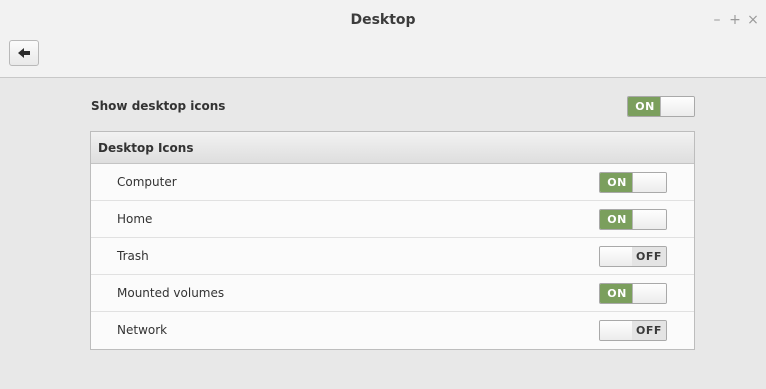  I want to click on list-item-home: Home ON, so click(392, 219).